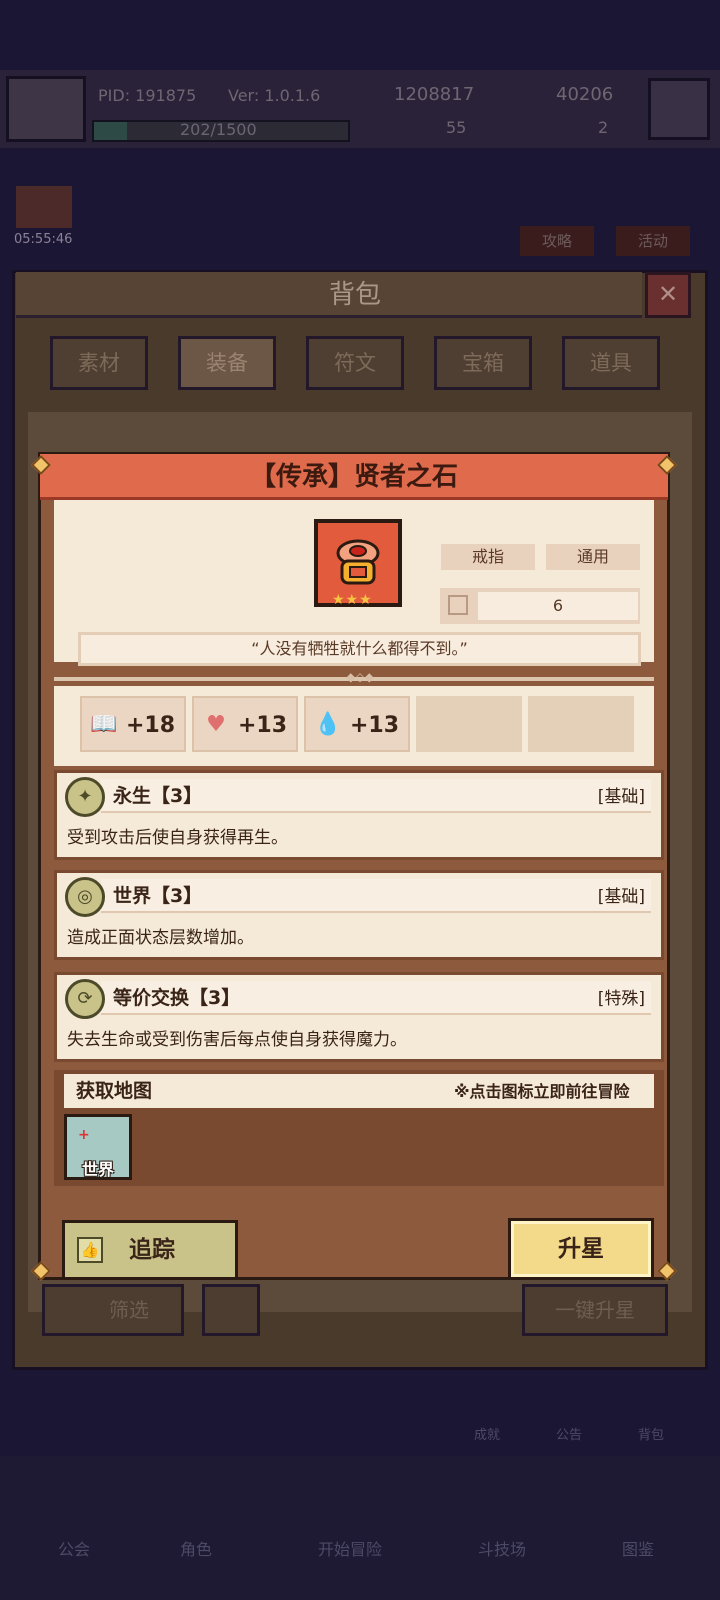  Describe the element at coordinates (354, 295) in the screenshot. I see `backpack-title: 背包` at that location.